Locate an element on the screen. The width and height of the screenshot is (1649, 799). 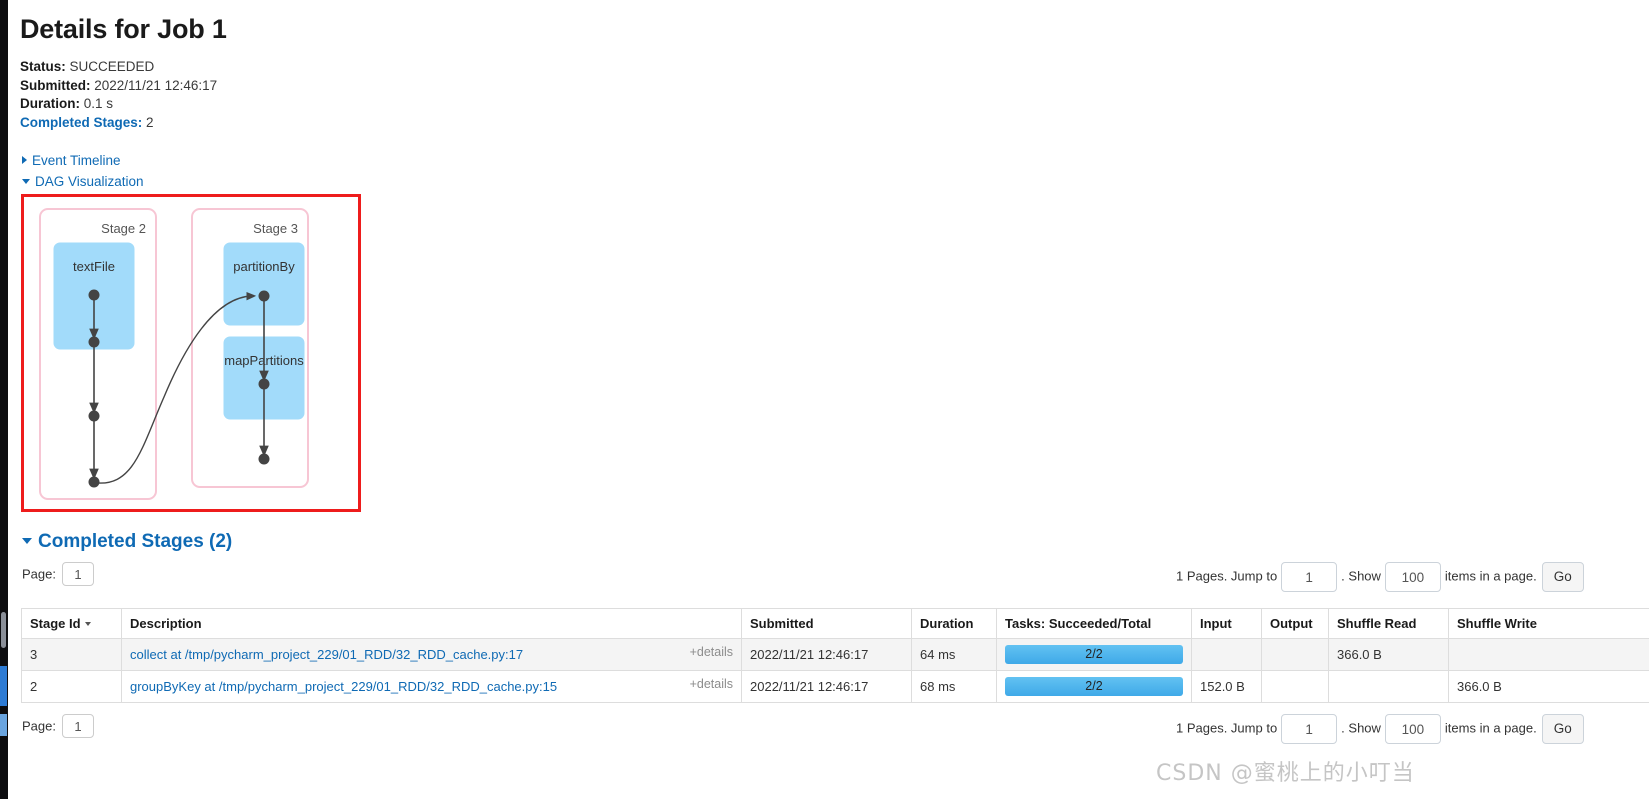
col-stage-id: Stage Id is located at coordinates (71, 623).